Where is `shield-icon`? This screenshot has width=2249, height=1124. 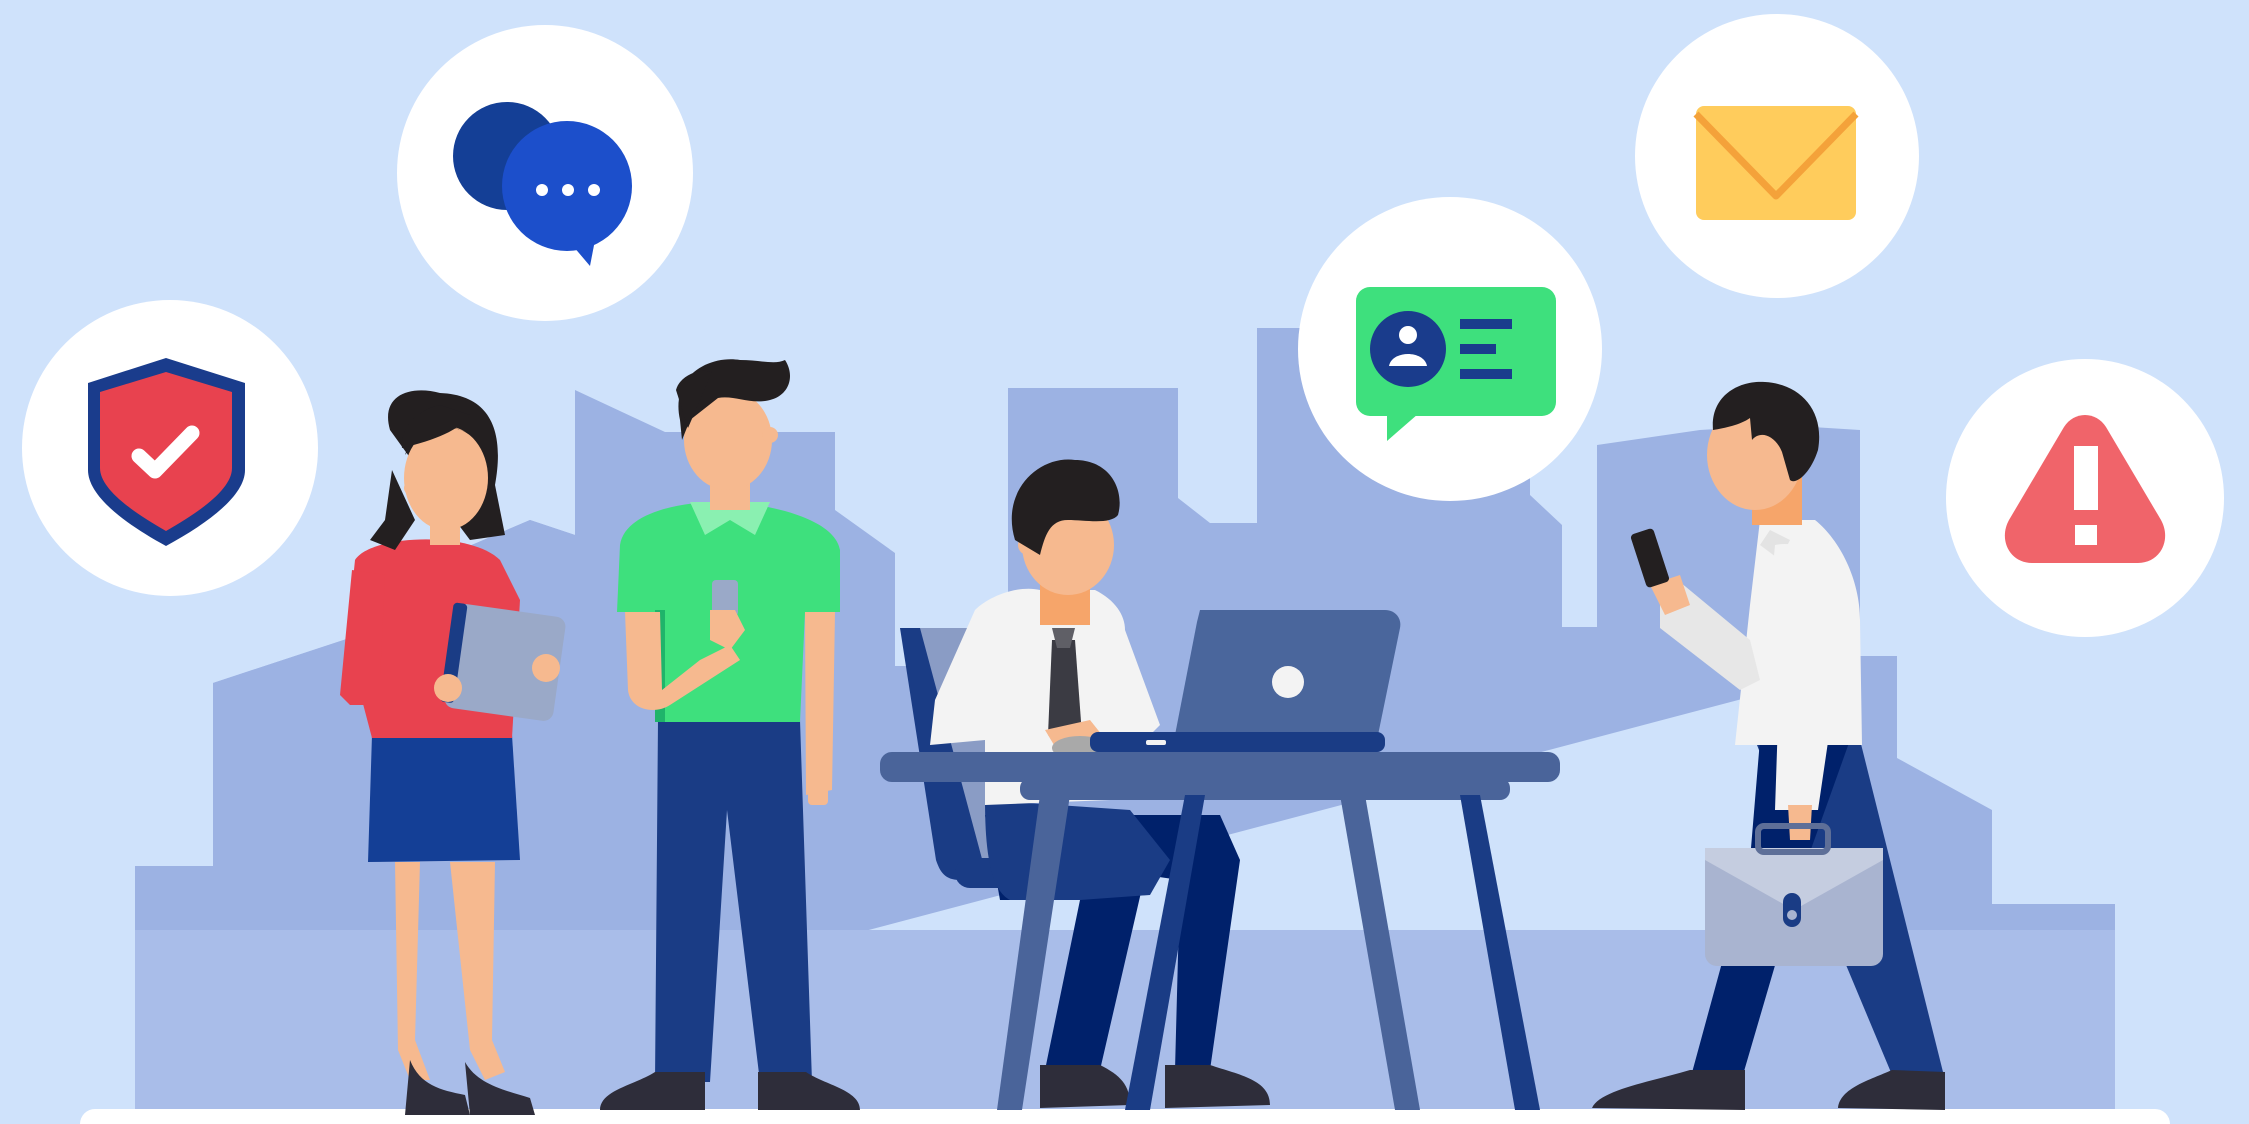
shield-icon is located at coordinates (170, 448).